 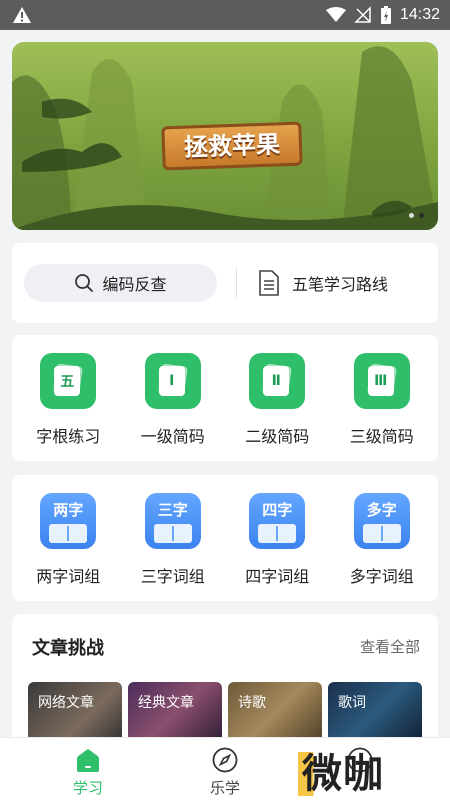 What do you see at coordinates (22, 15) in the screenshot?
I see `warning-icon` at bounding box center [22, 15].